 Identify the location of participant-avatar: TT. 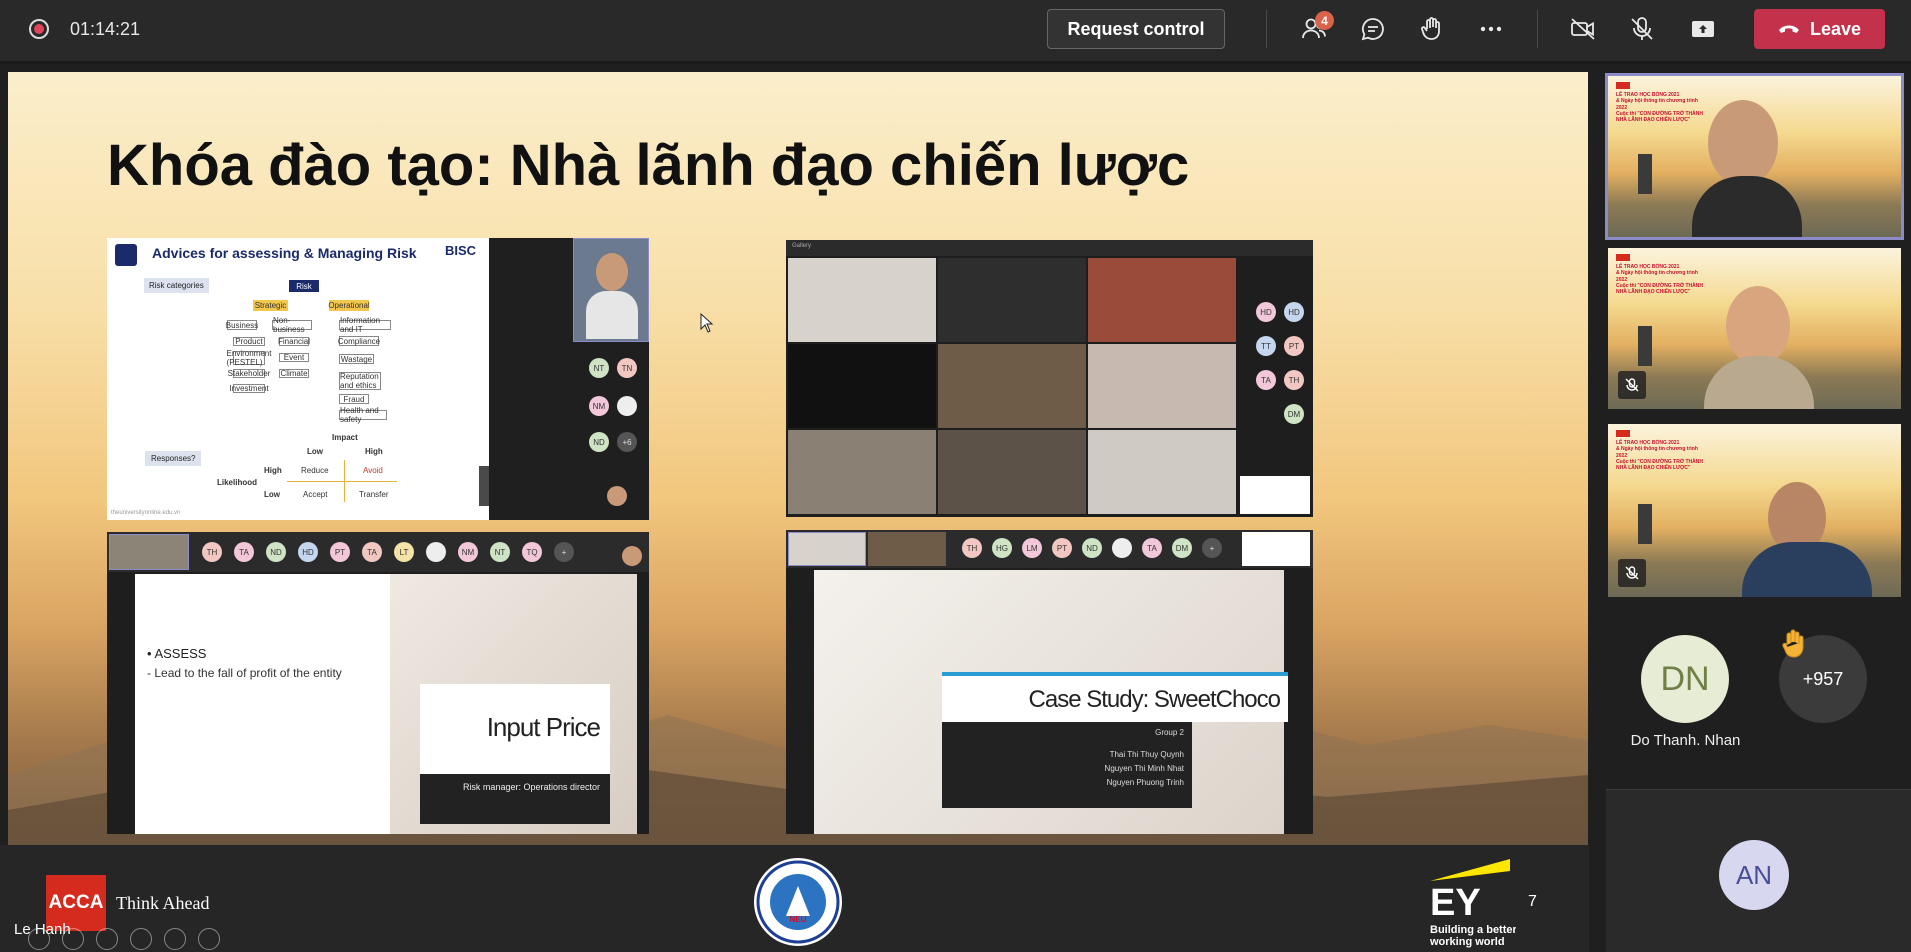
(1266, 346).